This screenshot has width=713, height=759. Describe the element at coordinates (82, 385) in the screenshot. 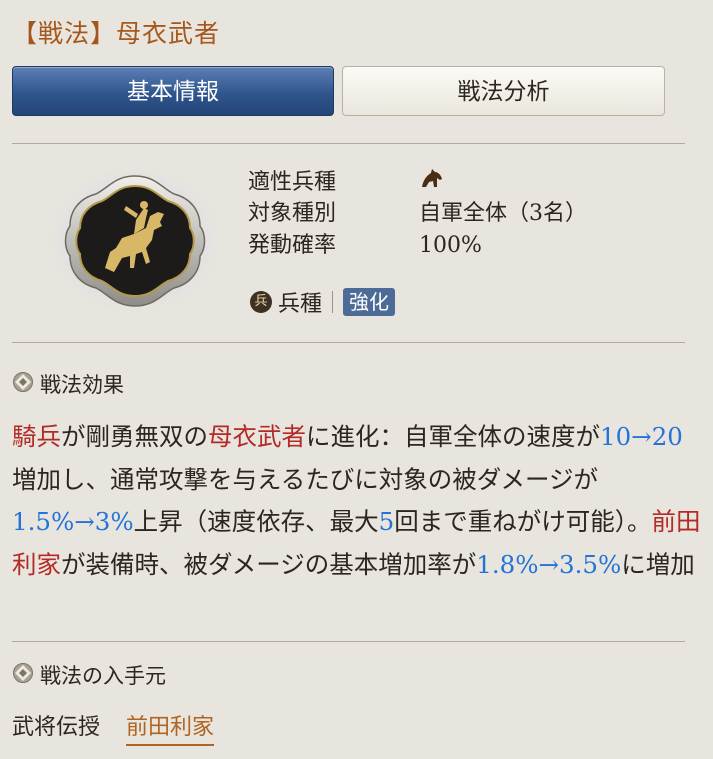

I see `effect-heading-text: 戦法効果` at that location.